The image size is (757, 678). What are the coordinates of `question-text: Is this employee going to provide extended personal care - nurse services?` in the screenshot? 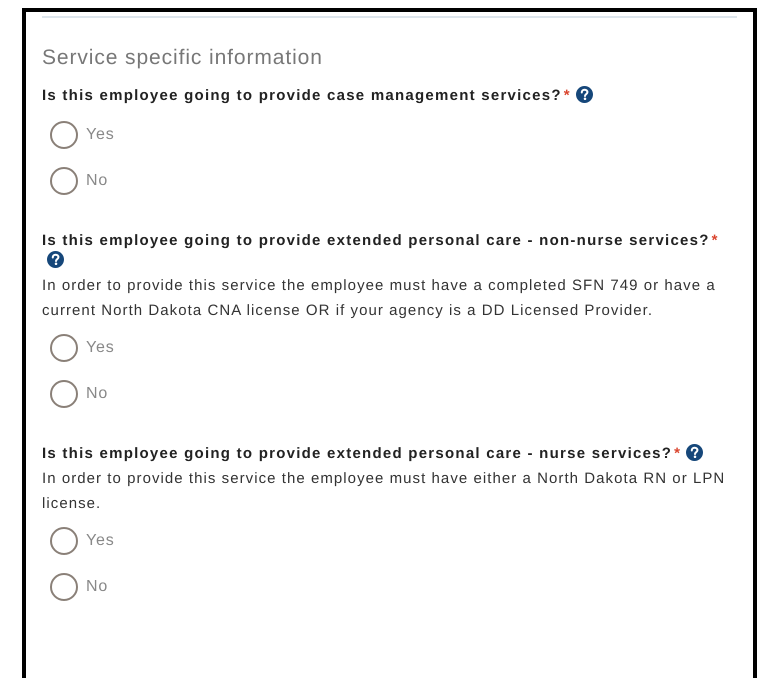 It's located at (357, 453).